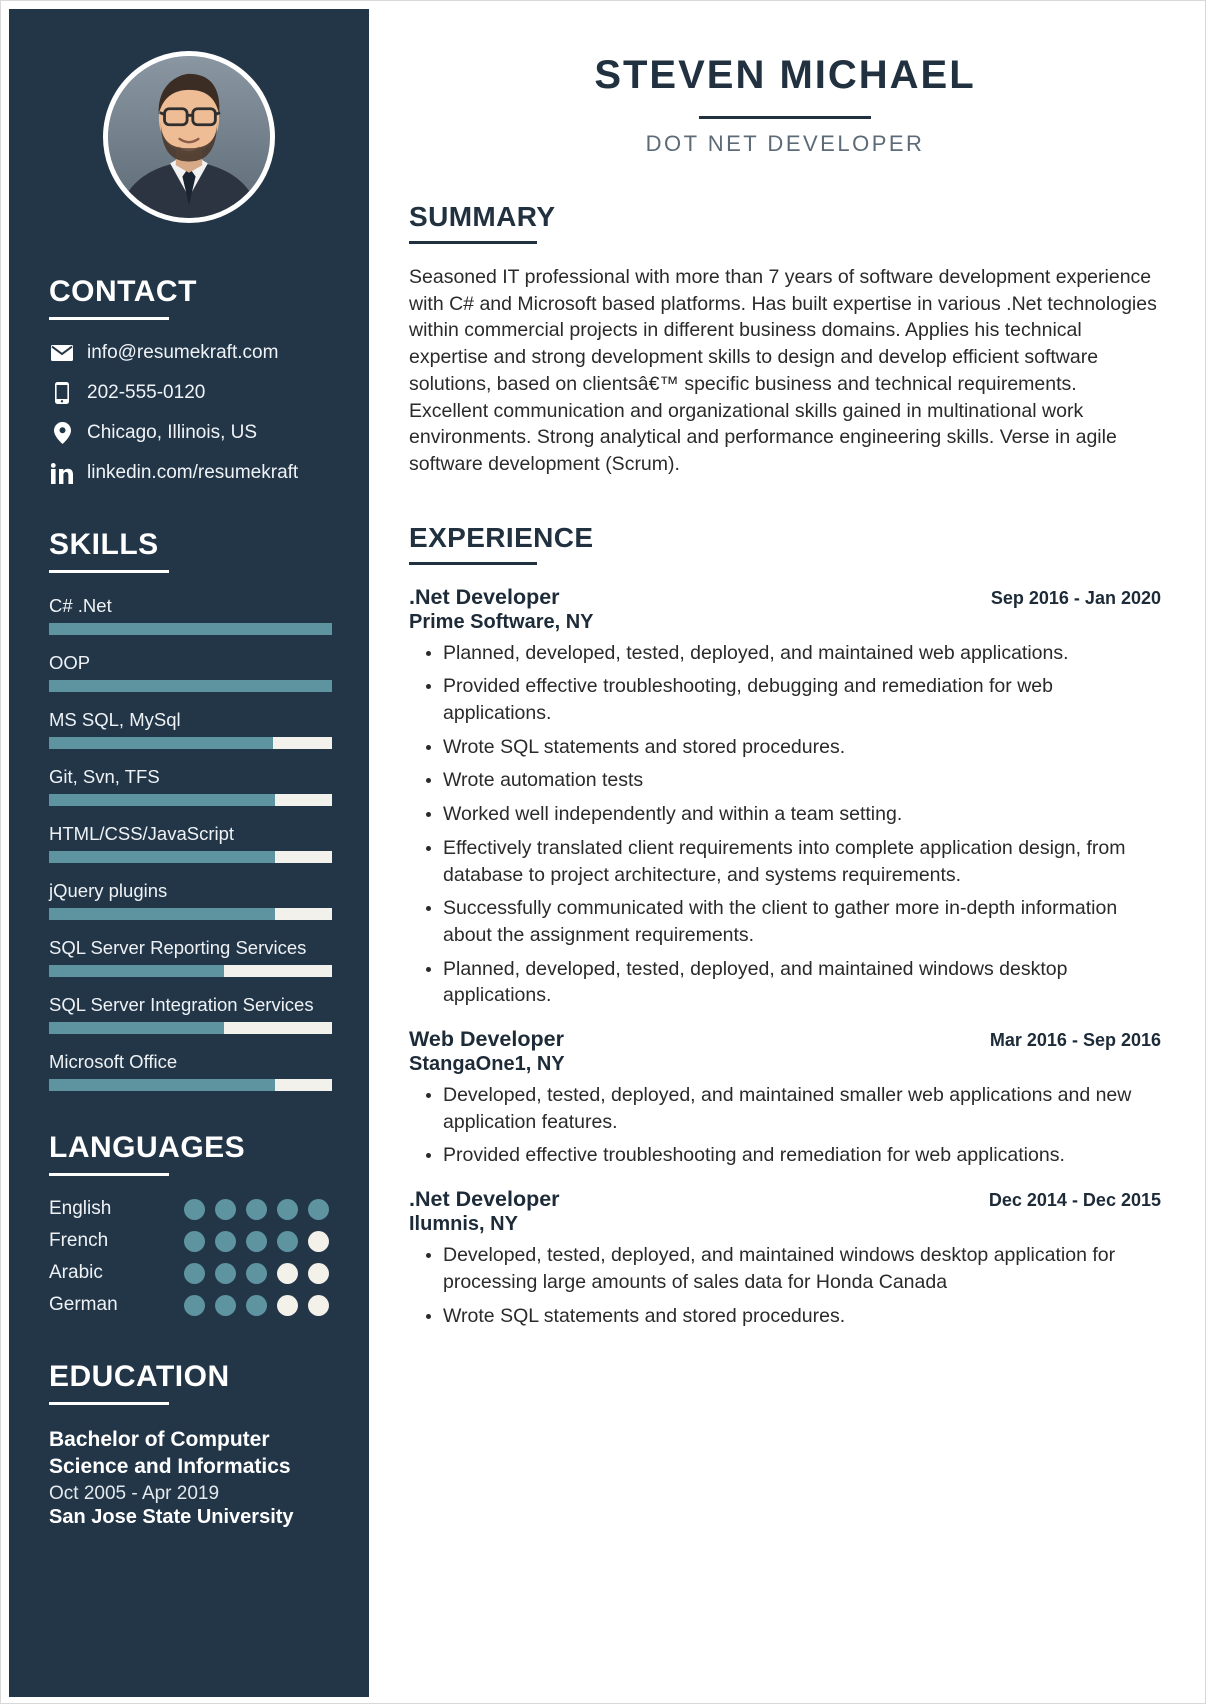  Describe the element at coordinates (190, 900) in the screenshot. I see `skill-item: jQuery plugins` at that location.